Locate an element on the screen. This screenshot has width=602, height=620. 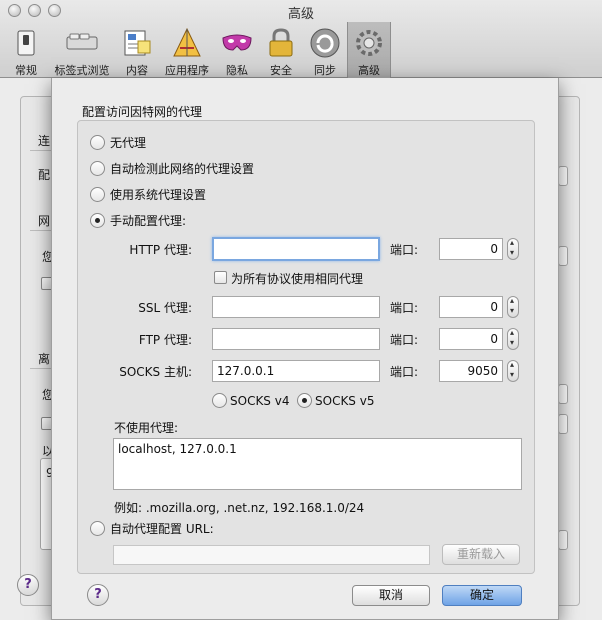
ok-button: 确定 is located at coordinates (482, 595).